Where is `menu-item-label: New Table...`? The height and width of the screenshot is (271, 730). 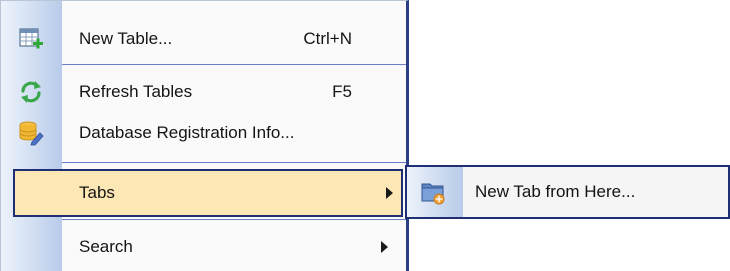
menu-item-label: New Table... is located at coordinates (126, 38).